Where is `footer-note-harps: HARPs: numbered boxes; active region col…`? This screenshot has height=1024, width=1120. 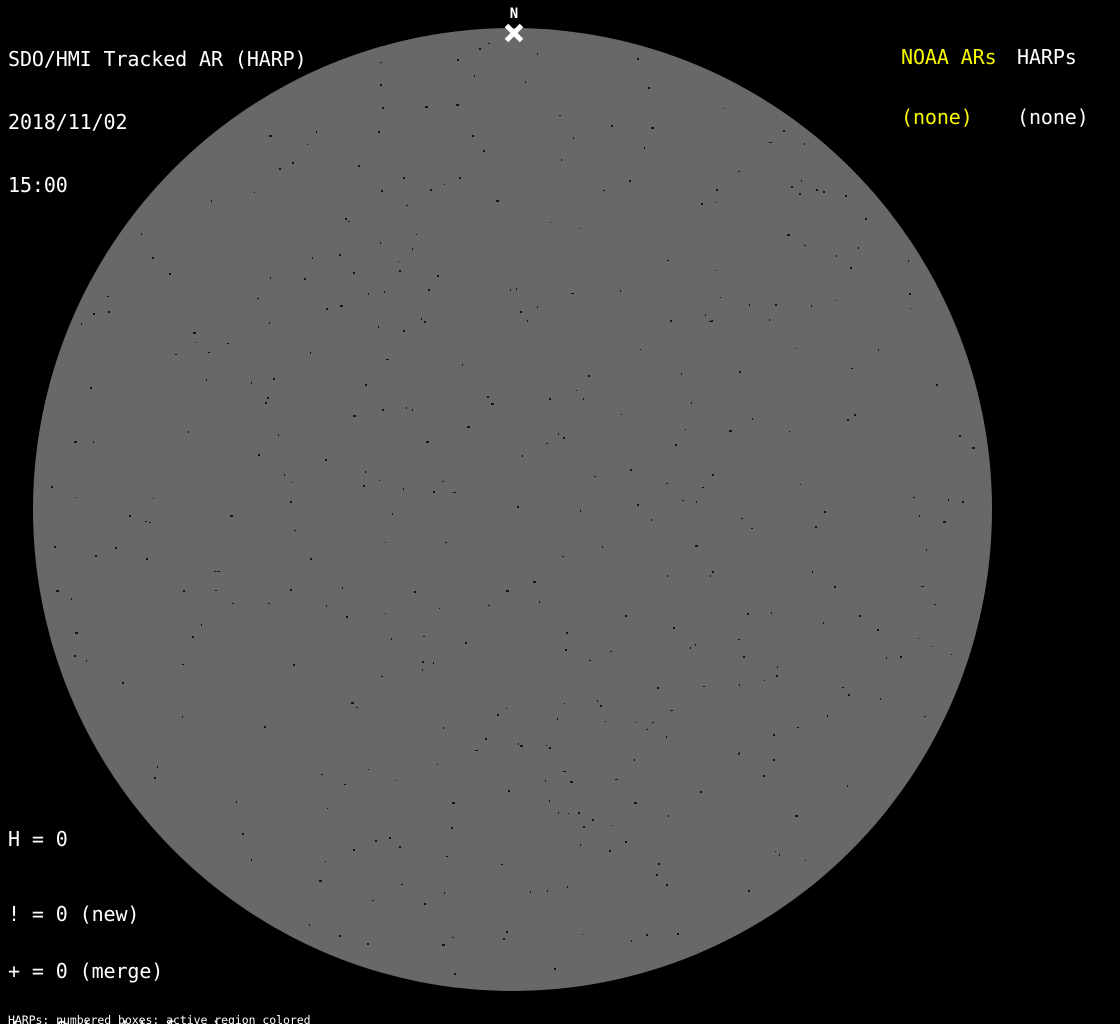 footer-note-harps: HARPs: numbered boxes; active region col… is located at coordinates (159, 1018).